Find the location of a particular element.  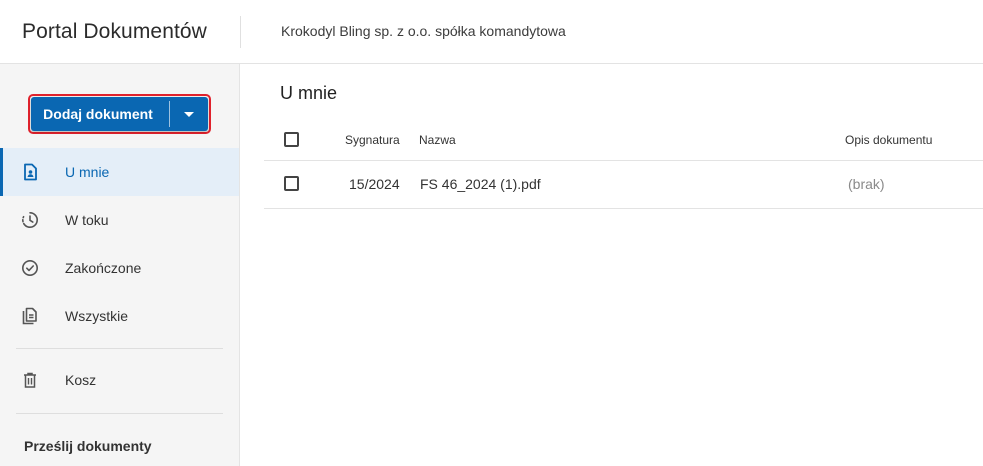

sidebar-item-w-toku: W toku is located at coordinates (119, 220).